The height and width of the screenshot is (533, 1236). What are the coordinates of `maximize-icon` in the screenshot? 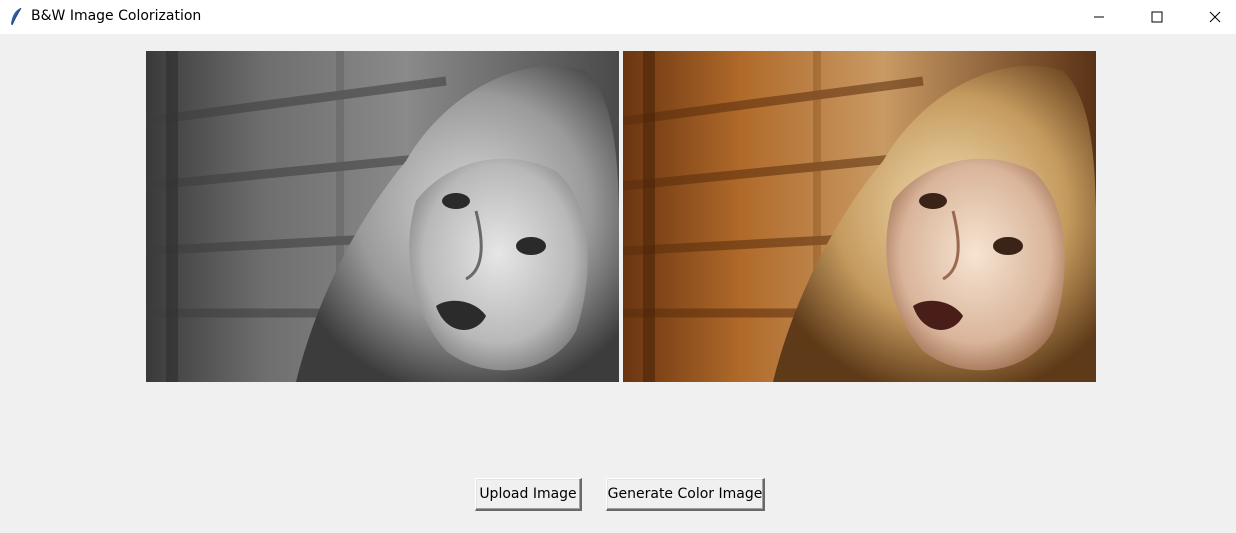 It's located at (1157, 17).